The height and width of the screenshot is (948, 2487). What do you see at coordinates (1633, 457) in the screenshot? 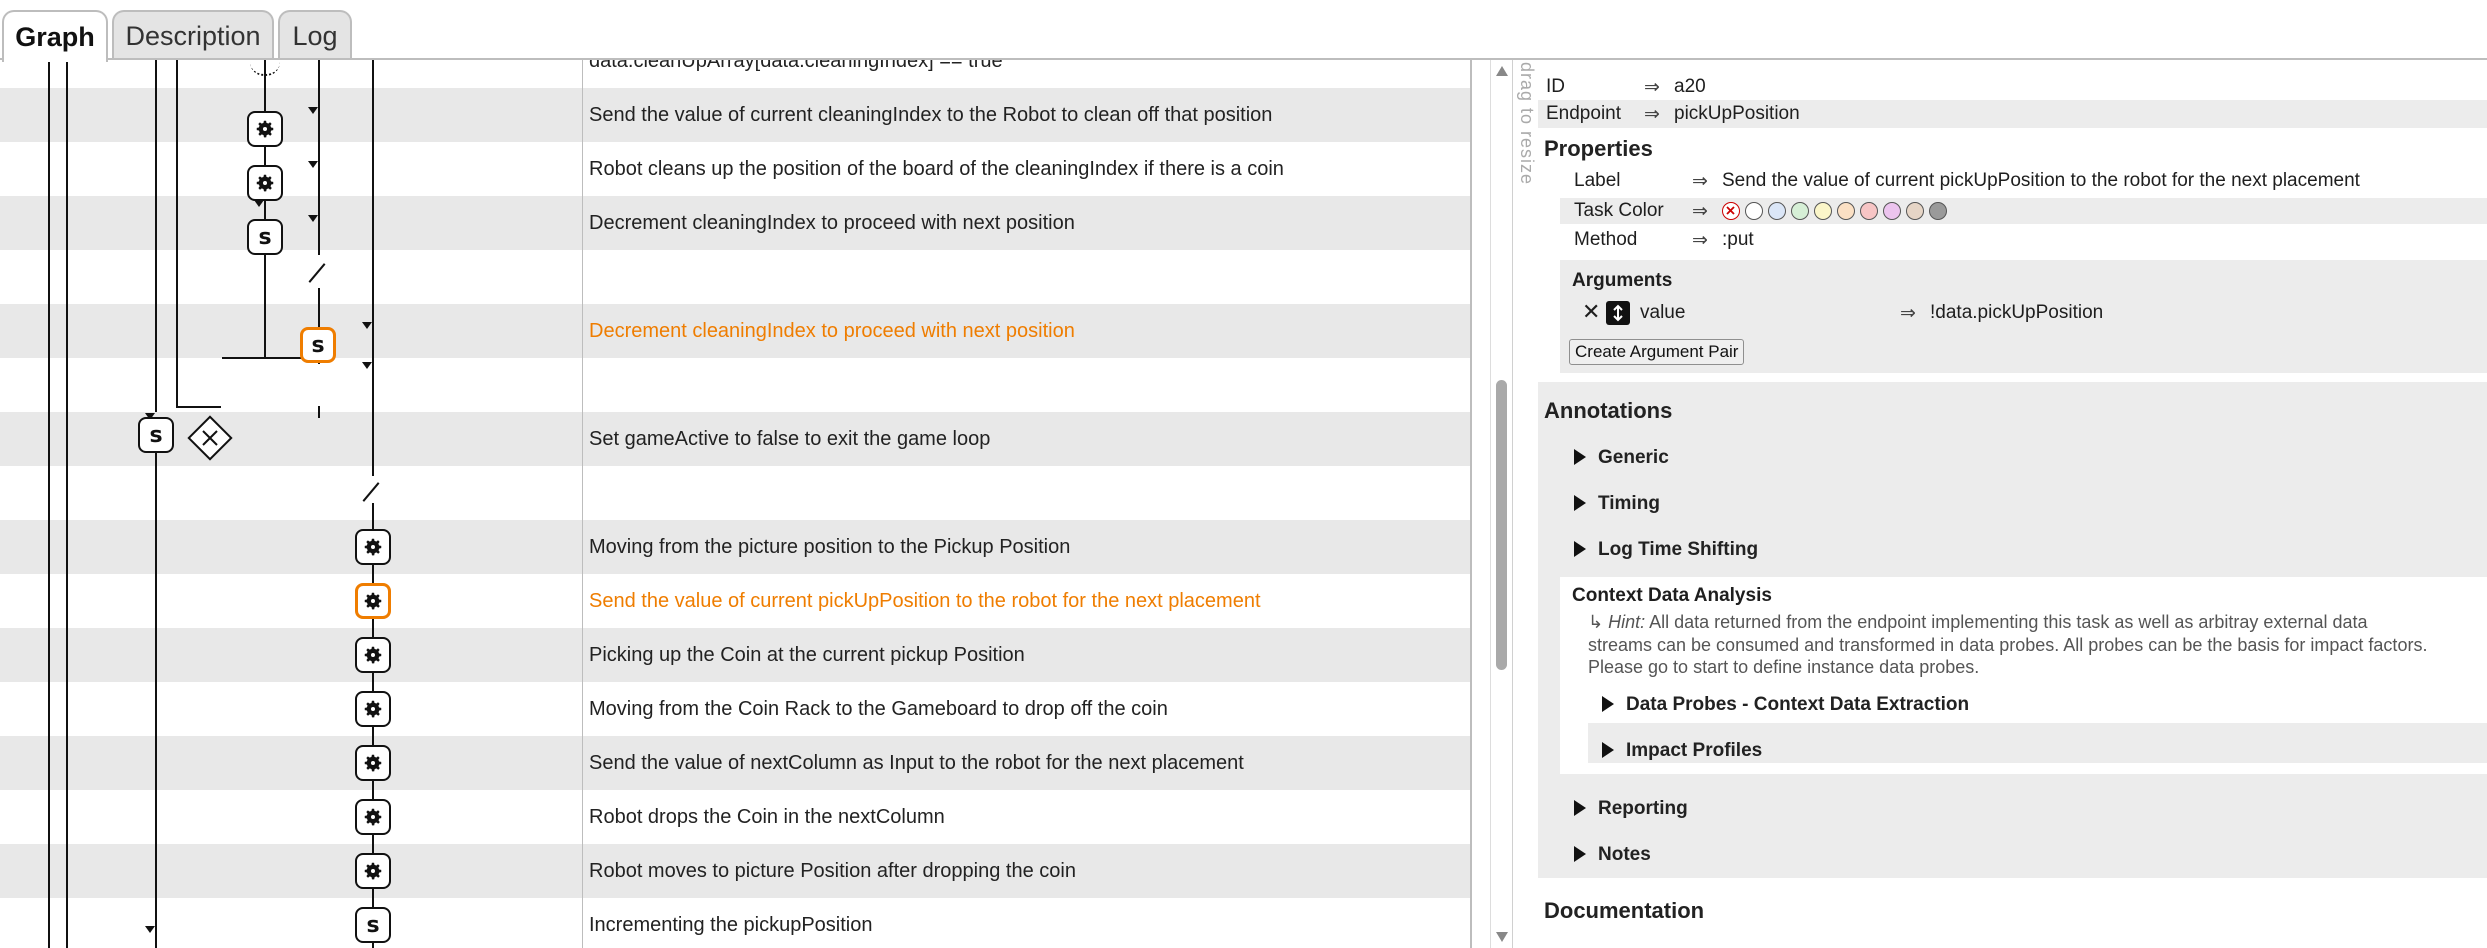
I see `section-label: Generic` at bounding box center [1633, 457].